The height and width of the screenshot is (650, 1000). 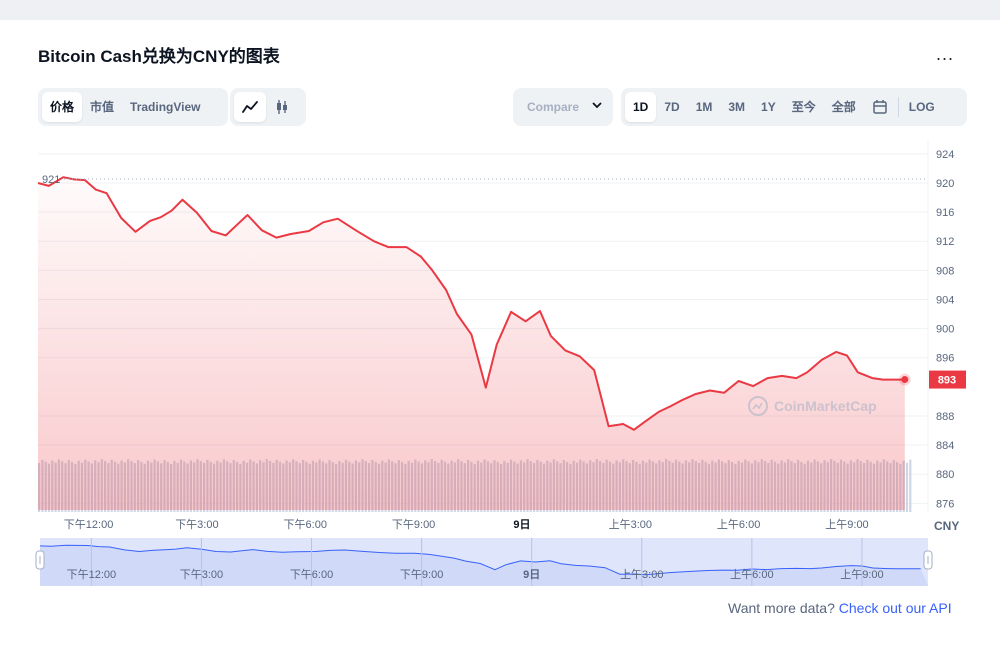 I want to click on footer-text: Want more data?, so click(x=781, y=608).